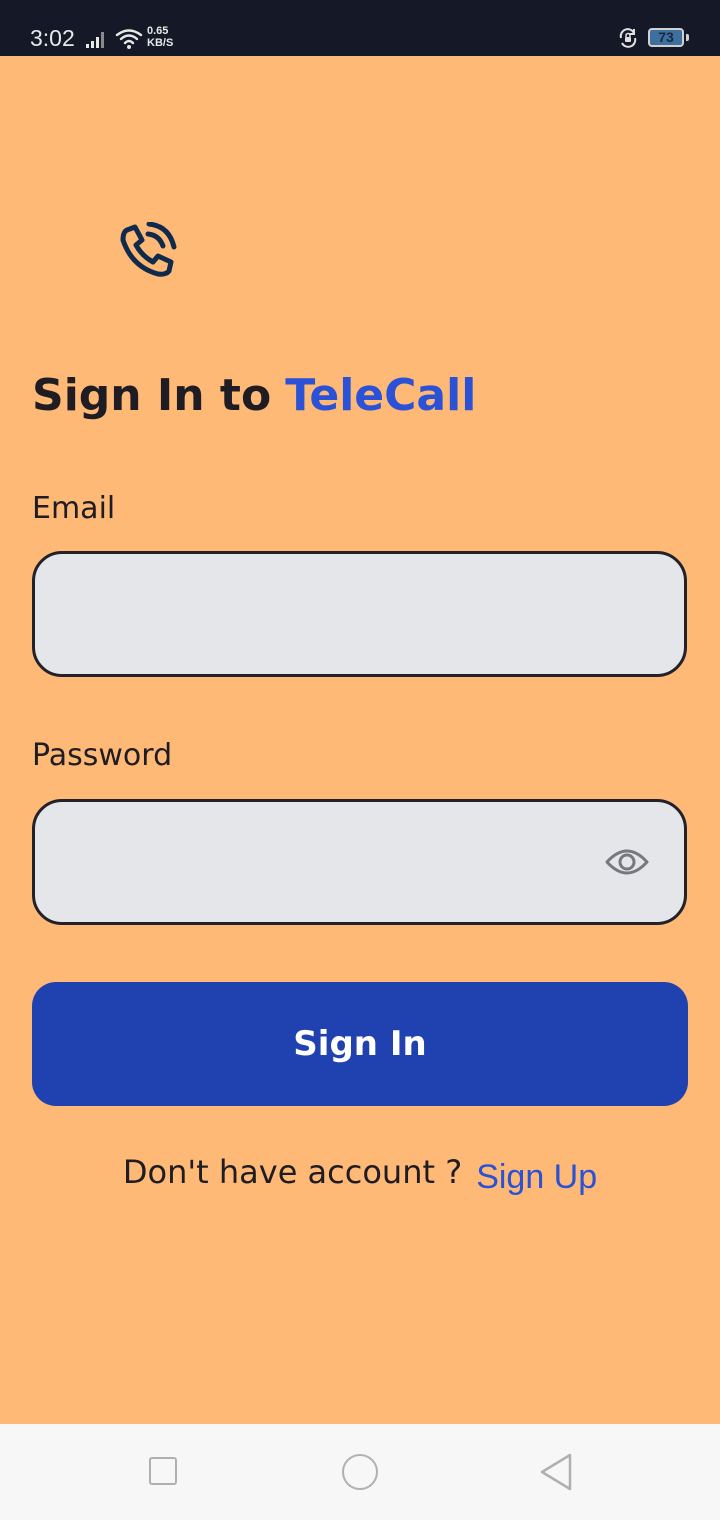  I want to click on page-title: Sign In to TeleCall, so click(254, 396).